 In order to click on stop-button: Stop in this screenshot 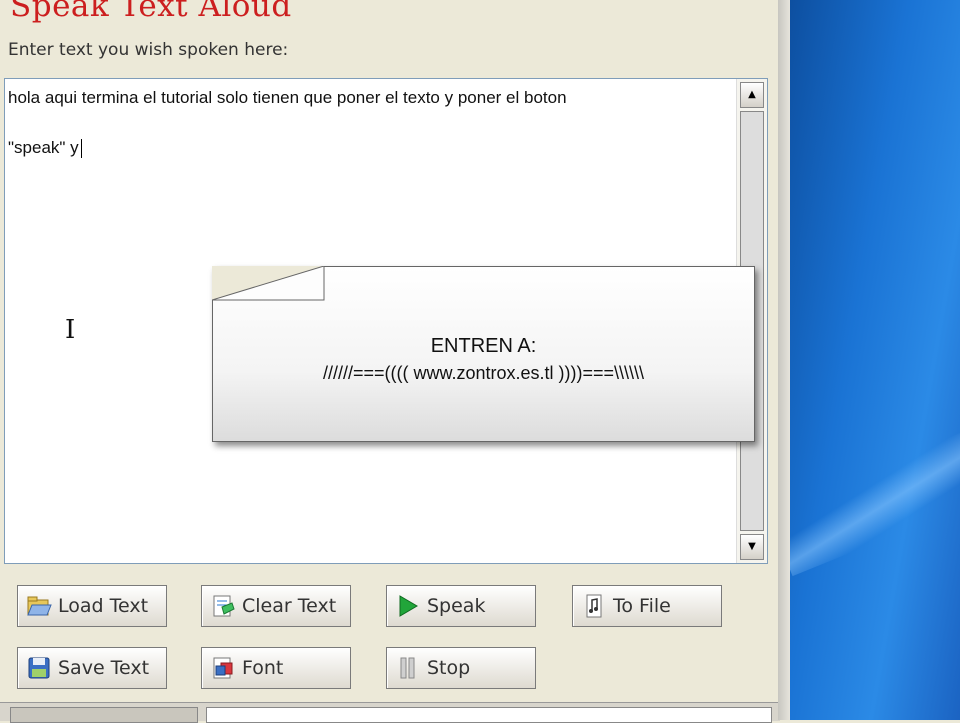, I will do `click(461, 668)`.